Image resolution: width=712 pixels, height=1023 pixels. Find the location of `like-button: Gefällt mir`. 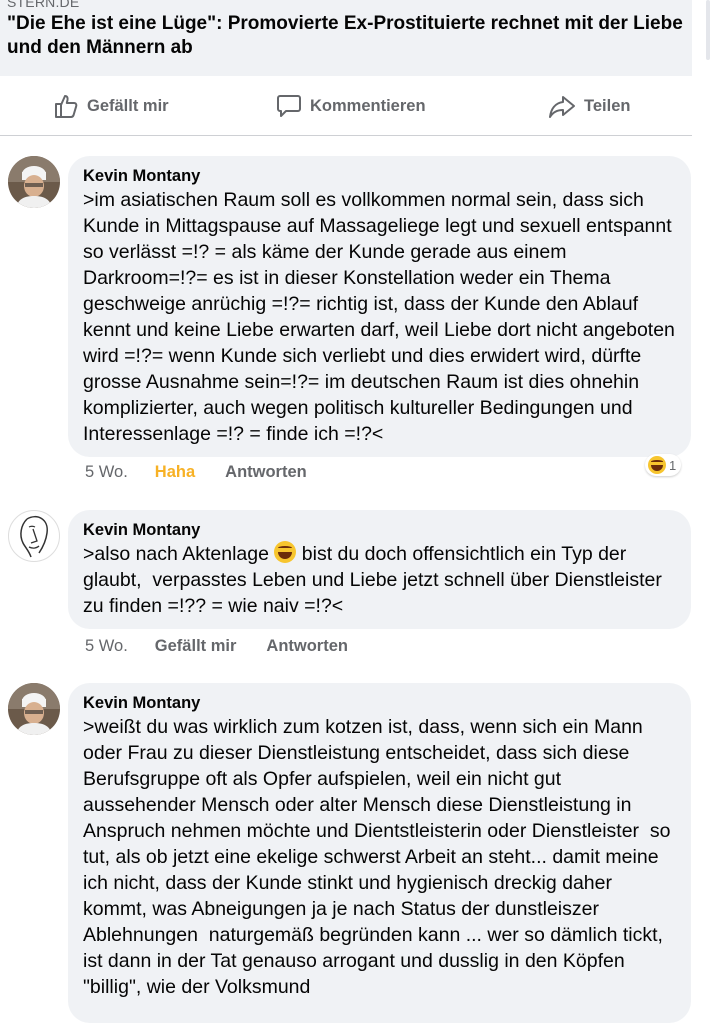

like-button: Gefällt mir is located at coordinates (111, 106).